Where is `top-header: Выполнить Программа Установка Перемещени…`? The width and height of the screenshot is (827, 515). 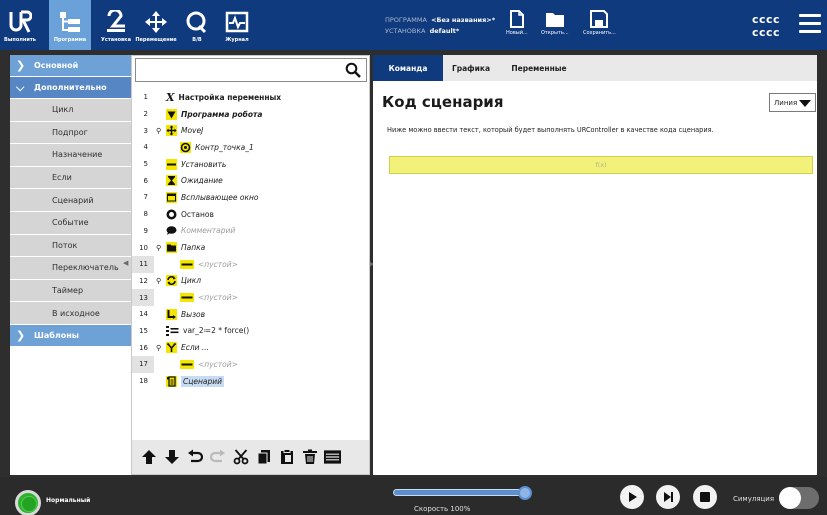
top-header: Выполнить Программа Установка Перемещени… is located at coordinates (413, 25).